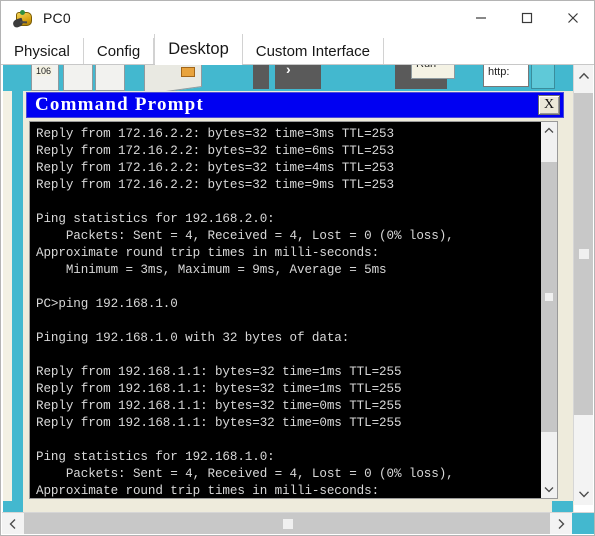  Describe the element at coordinates (288, 71) in the screenshot. I see `chevron-right-icon: ›` at that location.